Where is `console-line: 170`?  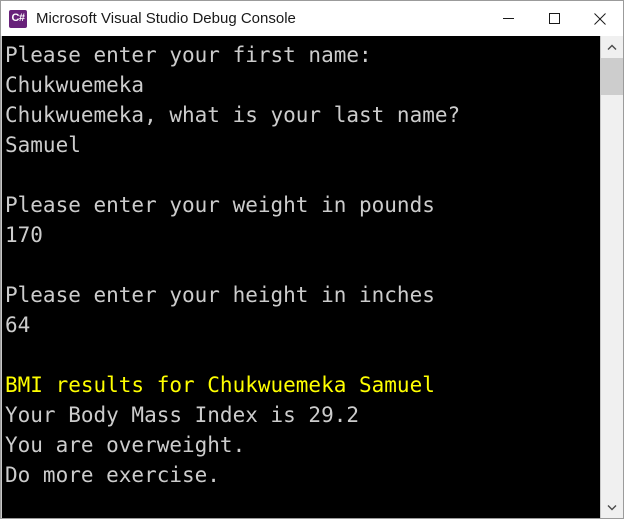
console-line: 170 is located at coordinates (24, 235).